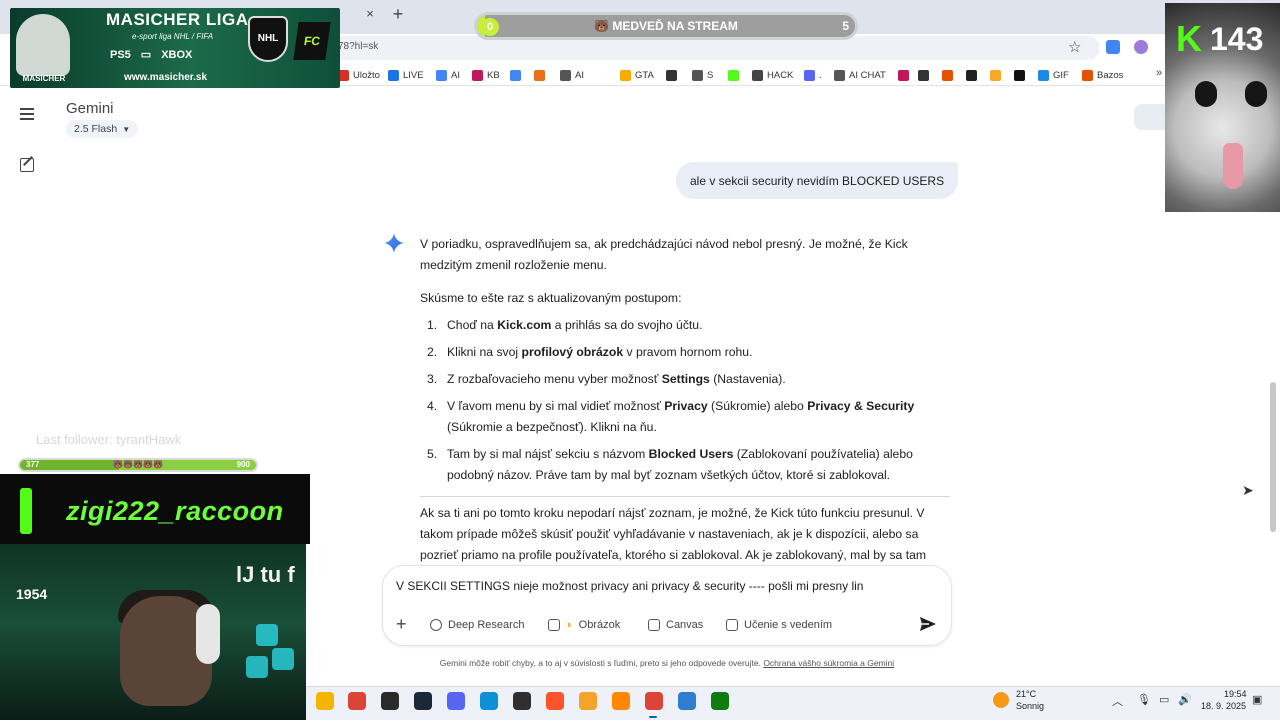  What do you see at coordinates (599, 625) in the screenshot?
I see `image-label: Obrázok` at bounding box center [599, 625].